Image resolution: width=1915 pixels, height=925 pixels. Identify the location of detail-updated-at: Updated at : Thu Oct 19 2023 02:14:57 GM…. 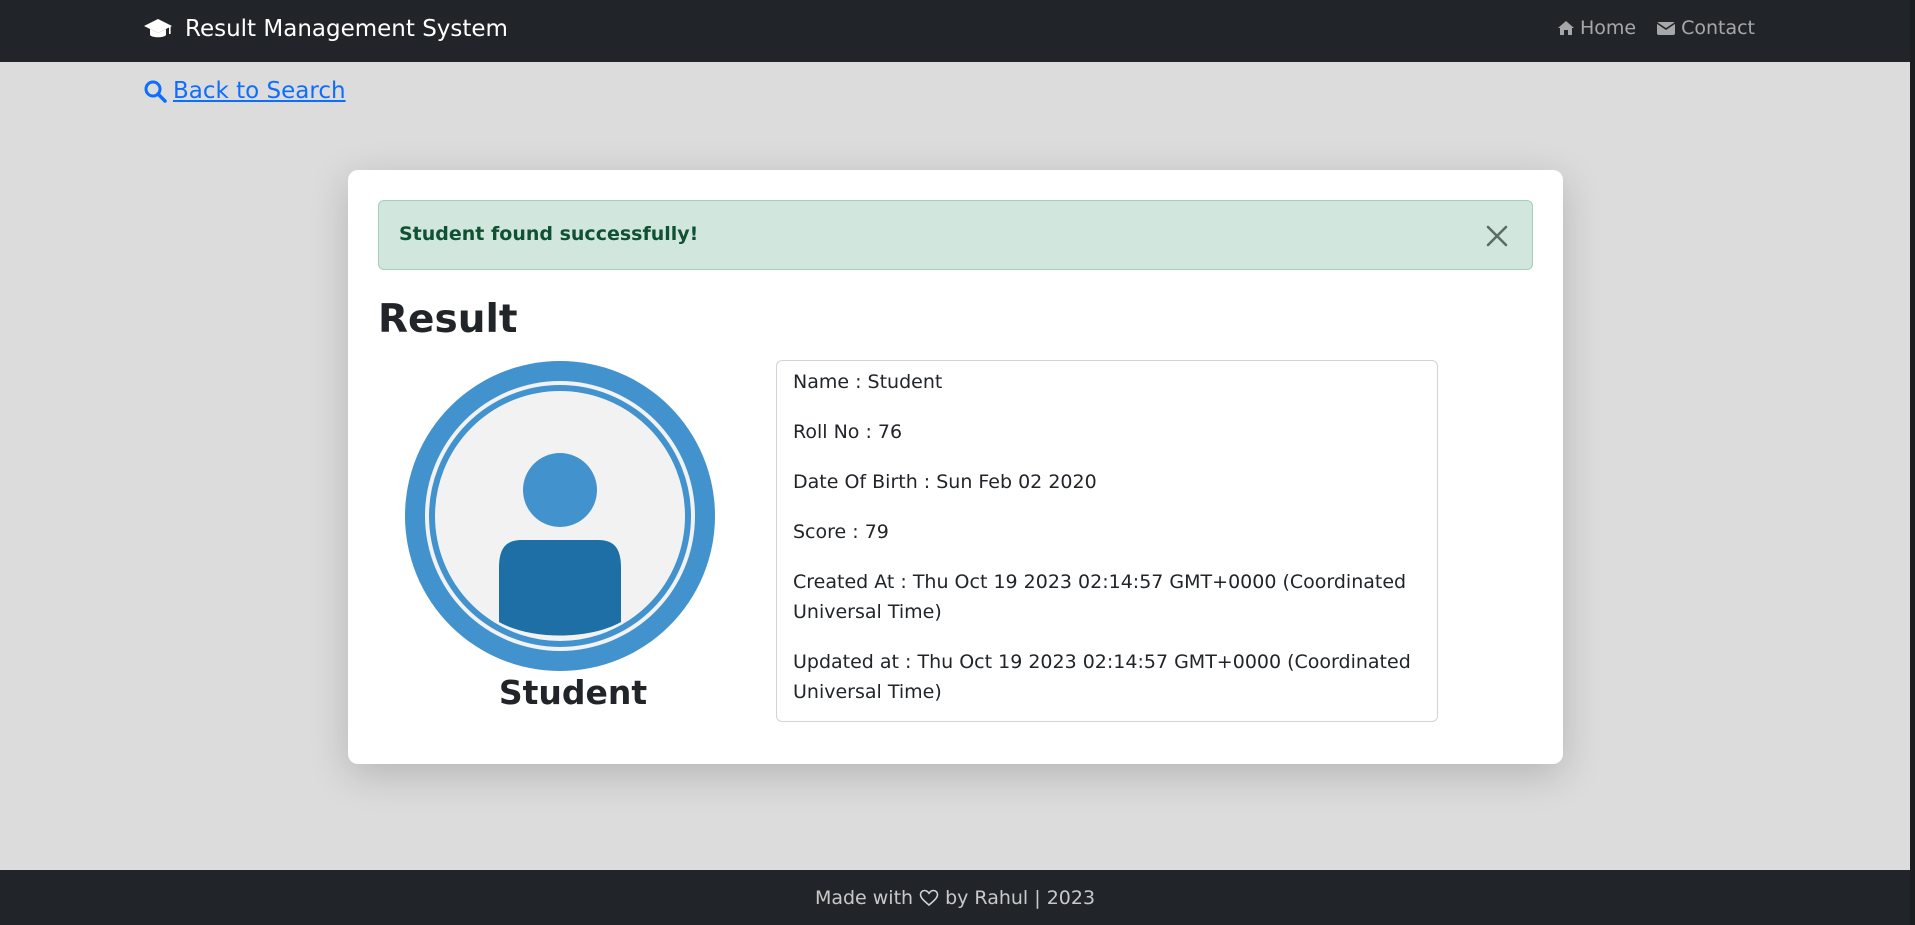
(1102, 677).